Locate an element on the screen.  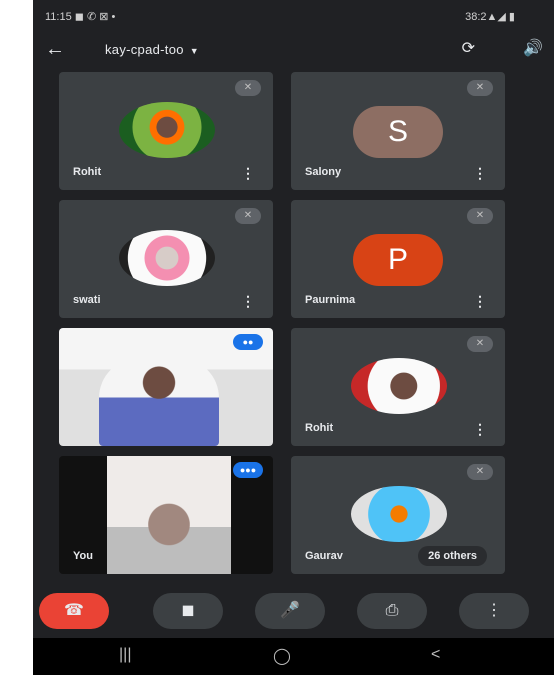
speaker-icon: 🔊 is located at coordinates (533, 48).